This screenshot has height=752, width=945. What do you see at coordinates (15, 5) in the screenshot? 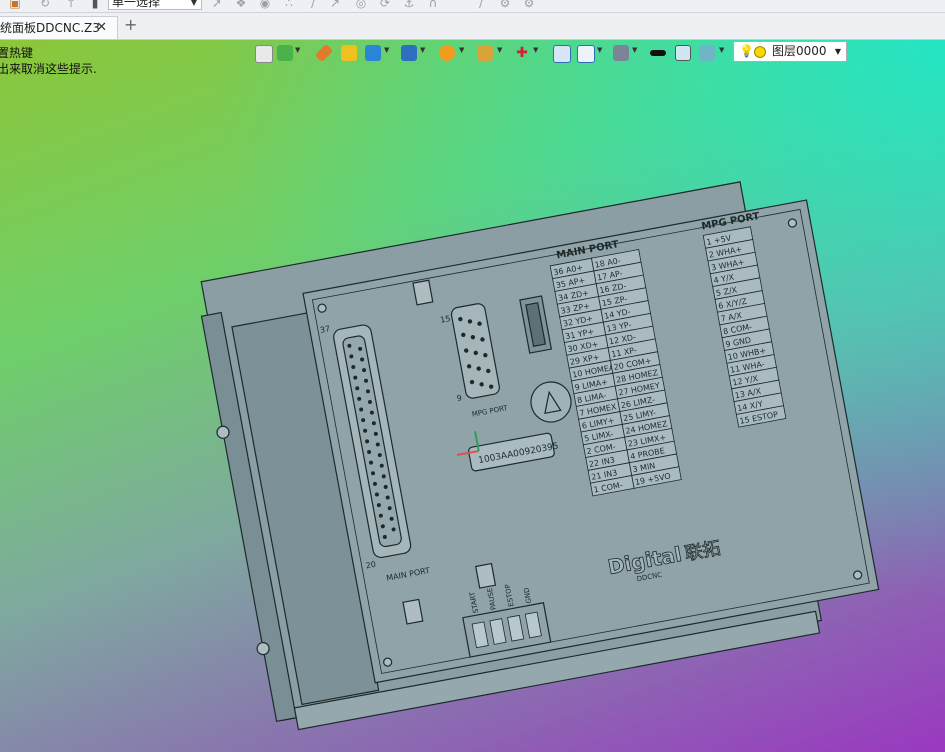
I see `app-icon: ▣` at bounding box center [15, 5].